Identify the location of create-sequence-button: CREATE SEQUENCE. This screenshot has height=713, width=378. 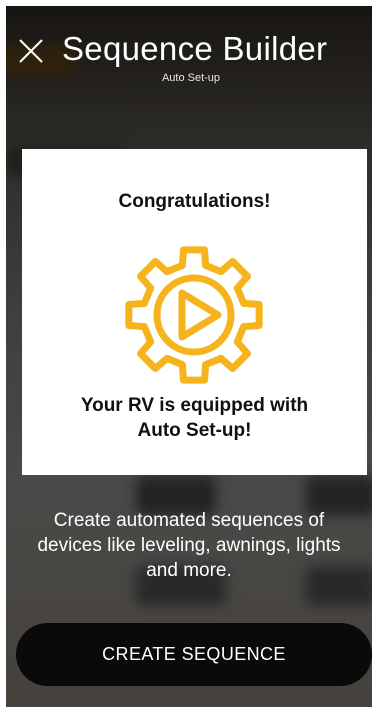
(194, 654).